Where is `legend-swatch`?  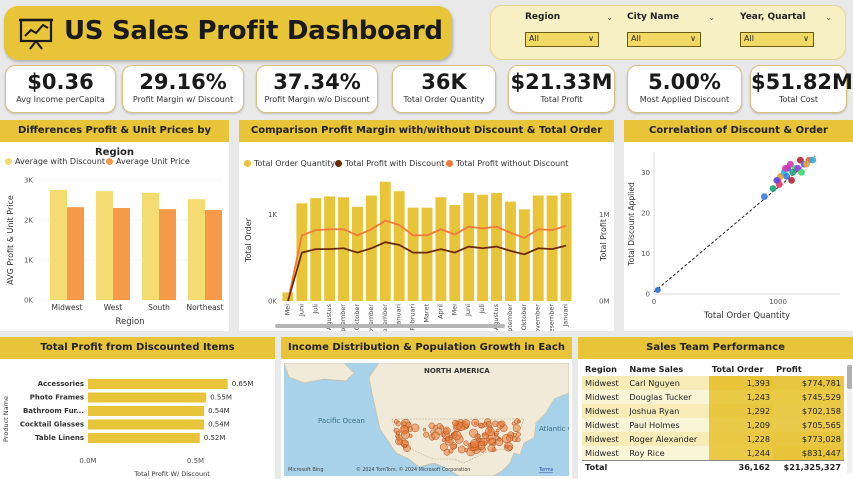 legend-swatch is located at coordinates (8, 161).